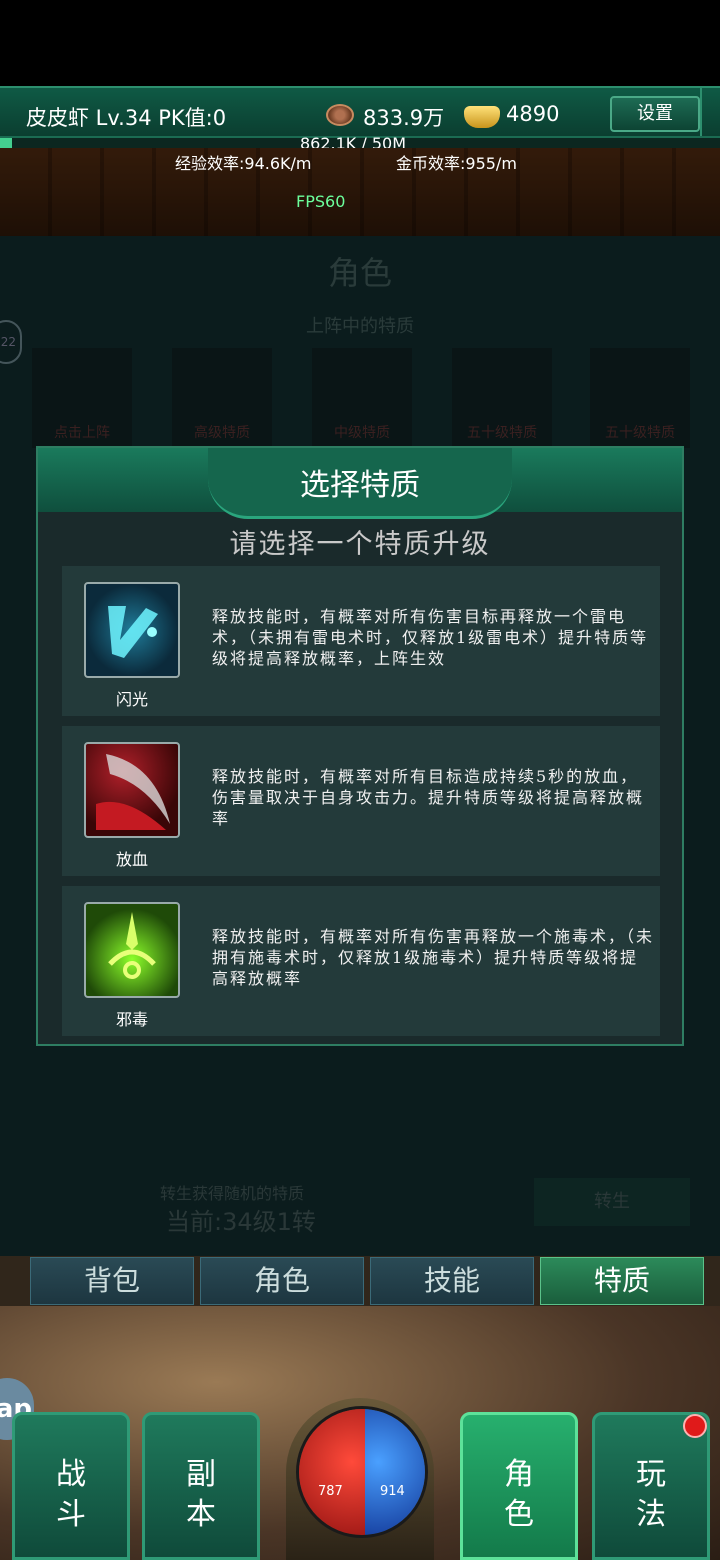 This screenshot has height=1560, width=720. What do you see at coordinates (131, 1019) in the screenshot?
I see `trait-name: 邪毒` at bounding box center [131, 1019].